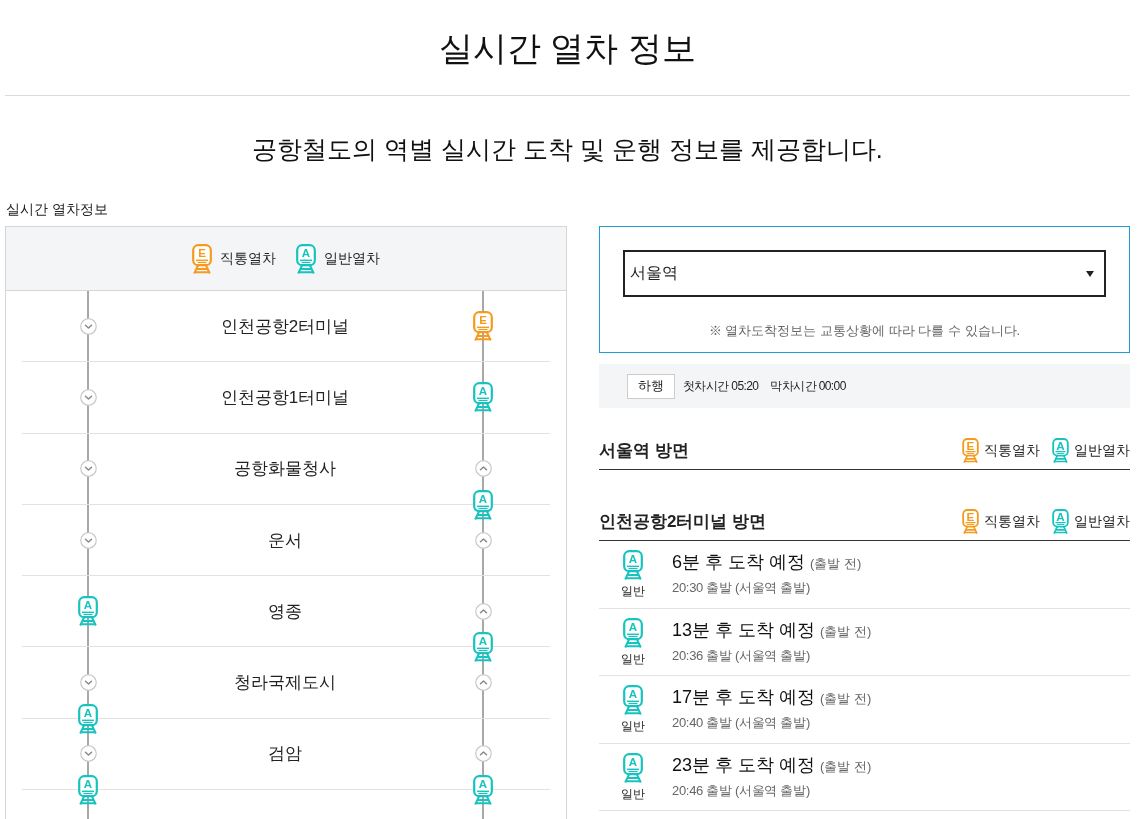 Image resolution: width=1146 pixels, height=819 pixels. Describe the element at coordinates (744, 765) in the screenshot. I see `arrival-estimate: 23분 후 도착 예정` at that location.